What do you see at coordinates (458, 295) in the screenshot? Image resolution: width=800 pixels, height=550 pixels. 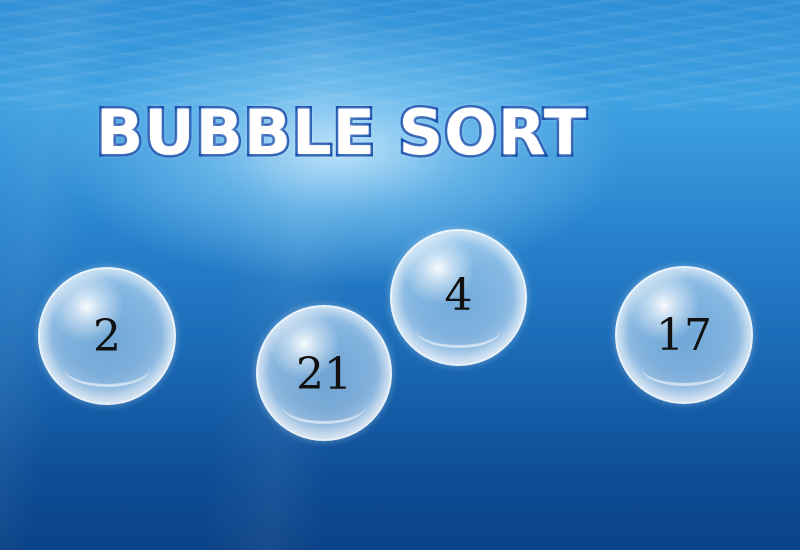 I see `bubble-value: 4` at bounding box center [458, 295].